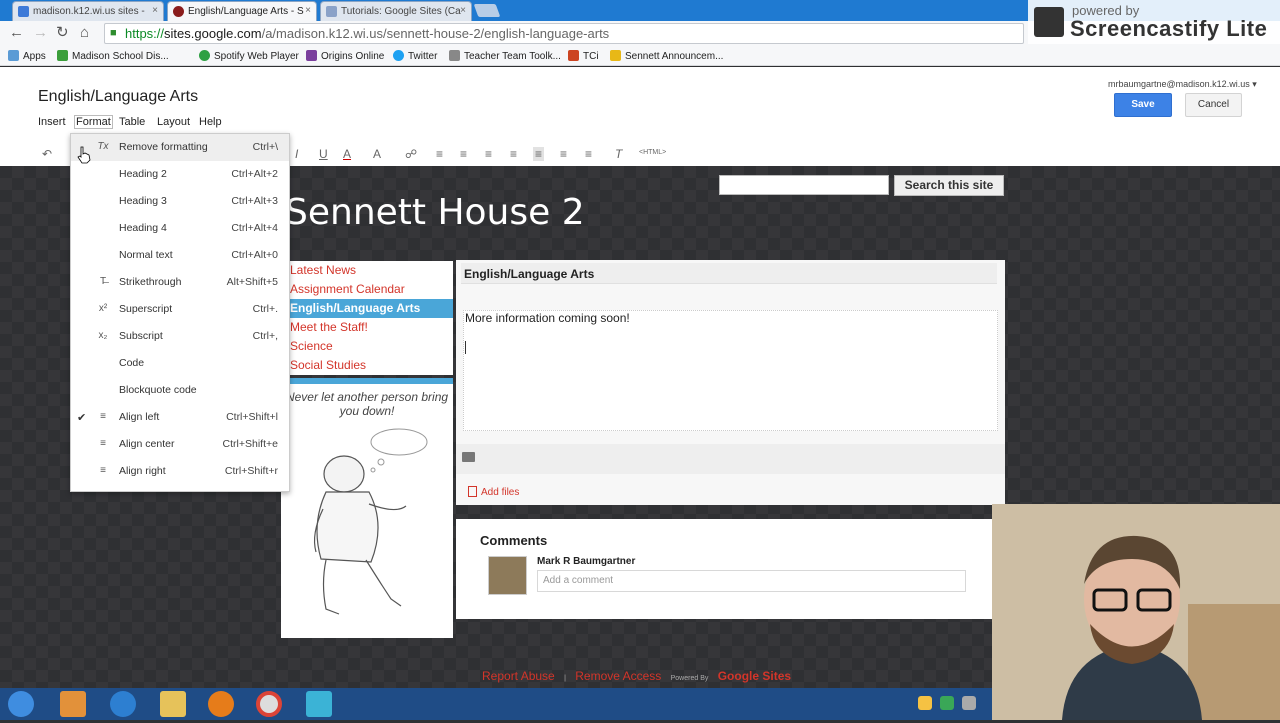 The image size is (1280, 723). I want to click on bookmark-apps: Apps, so click(27, 56).